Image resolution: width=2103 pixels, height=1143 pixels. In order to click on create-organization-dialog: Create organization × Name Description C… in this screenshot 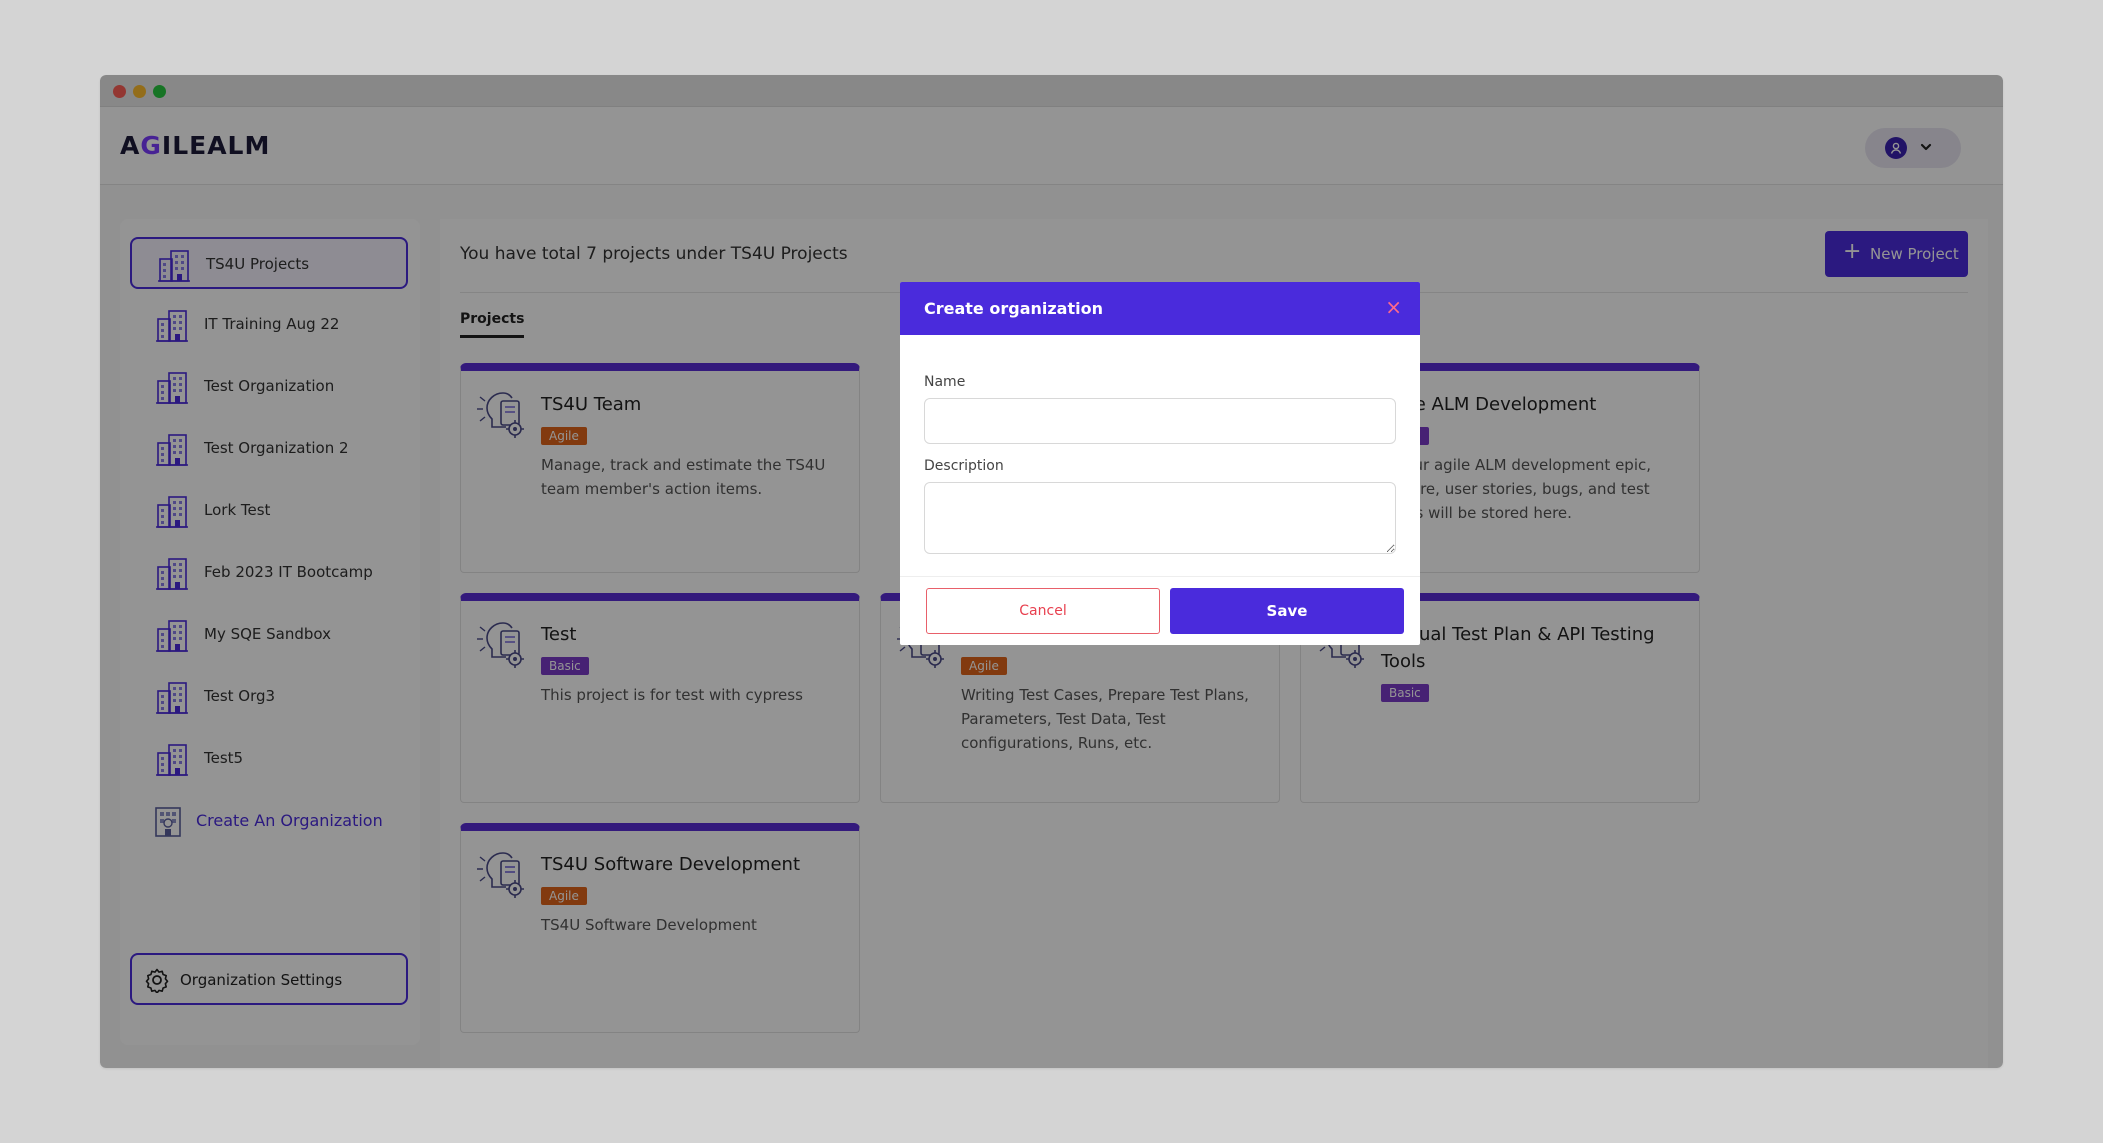, I will do `click(1160, 463)`.